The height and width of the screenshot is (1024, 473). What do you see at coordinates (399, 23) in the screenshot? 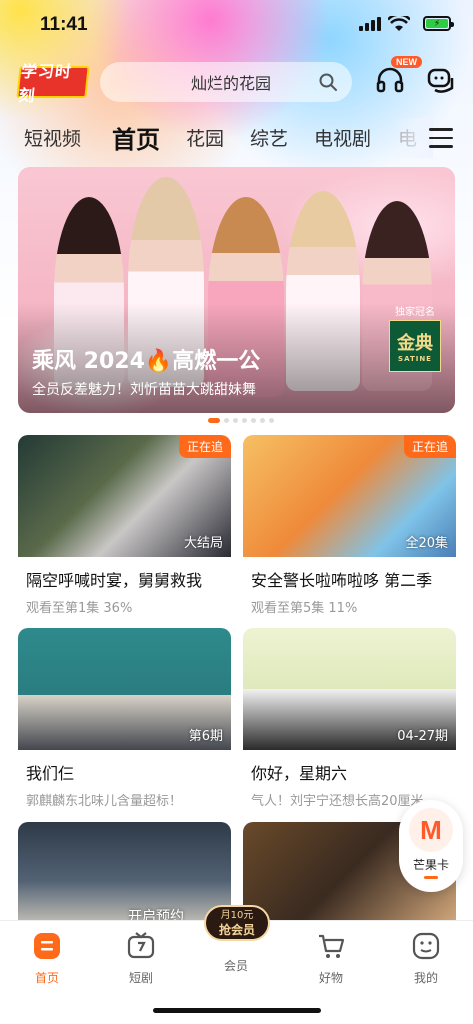
I see `wifi-icon` at bounding box center [399, 23].